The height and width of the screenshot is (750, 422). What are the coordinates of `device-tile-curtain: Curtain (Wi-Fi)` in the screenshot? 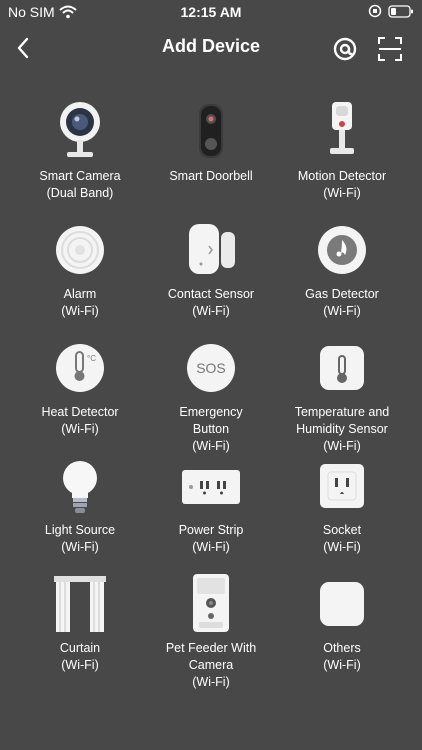 It's located at (80, 631).